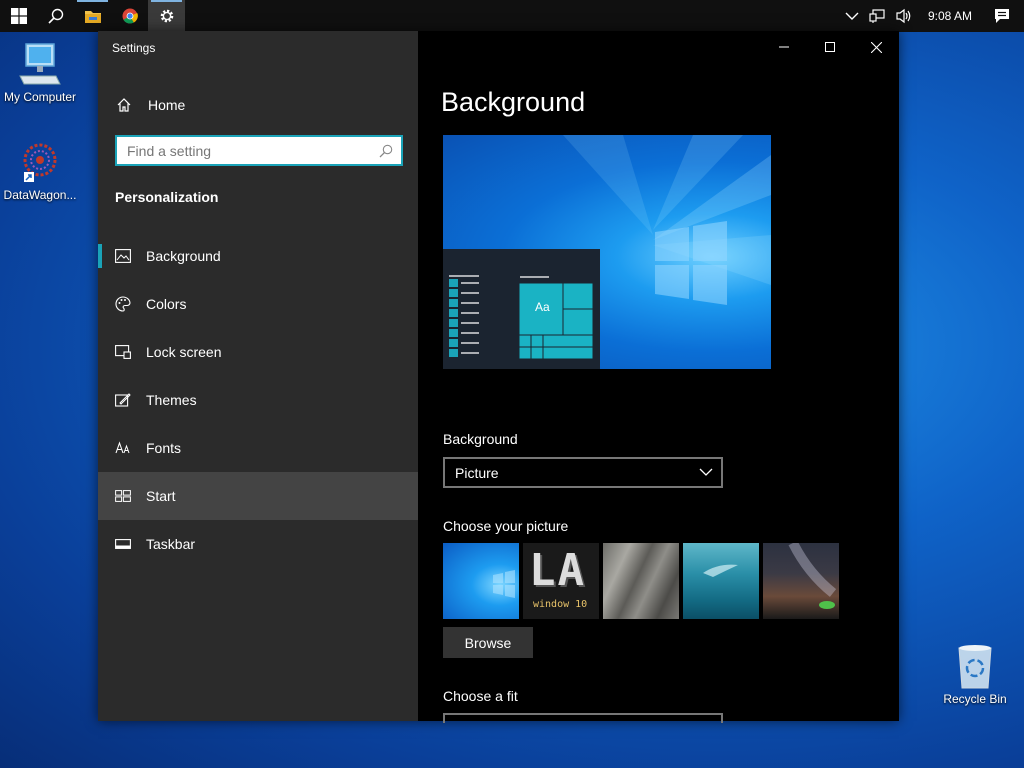 The image size is (1024, 768). I want to click on chevron-up-icon, so click(852, 16).